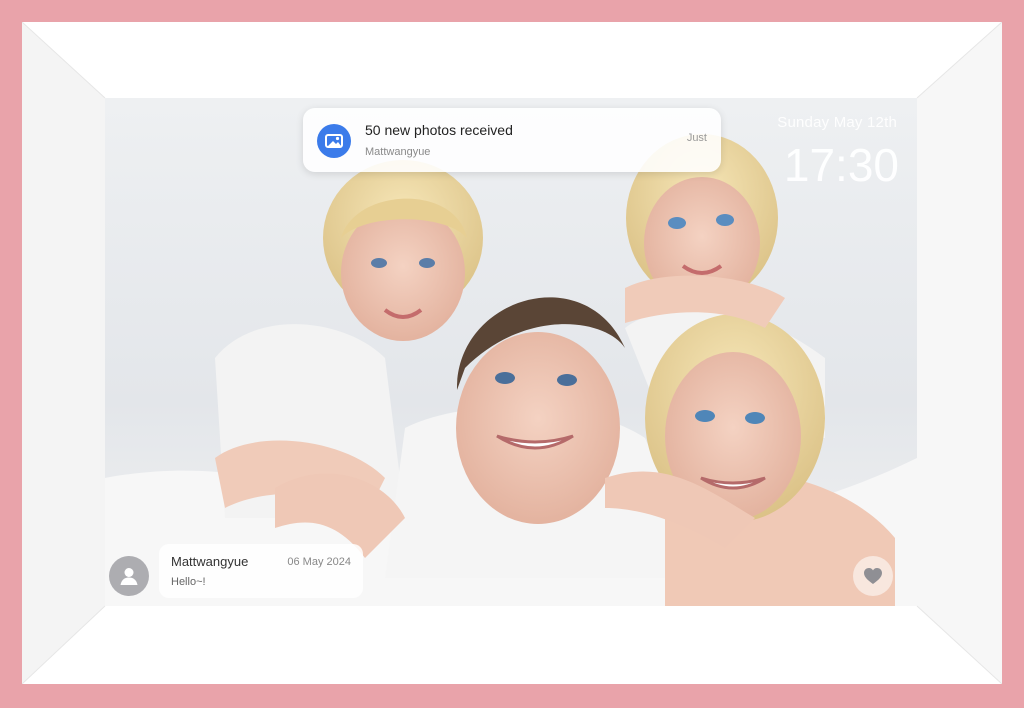 This screenshot has width=1024, height=708. What do you see at coordinates (334, 141) in the screenshot?
I see `image-icon` at bounding box center [334, 141].